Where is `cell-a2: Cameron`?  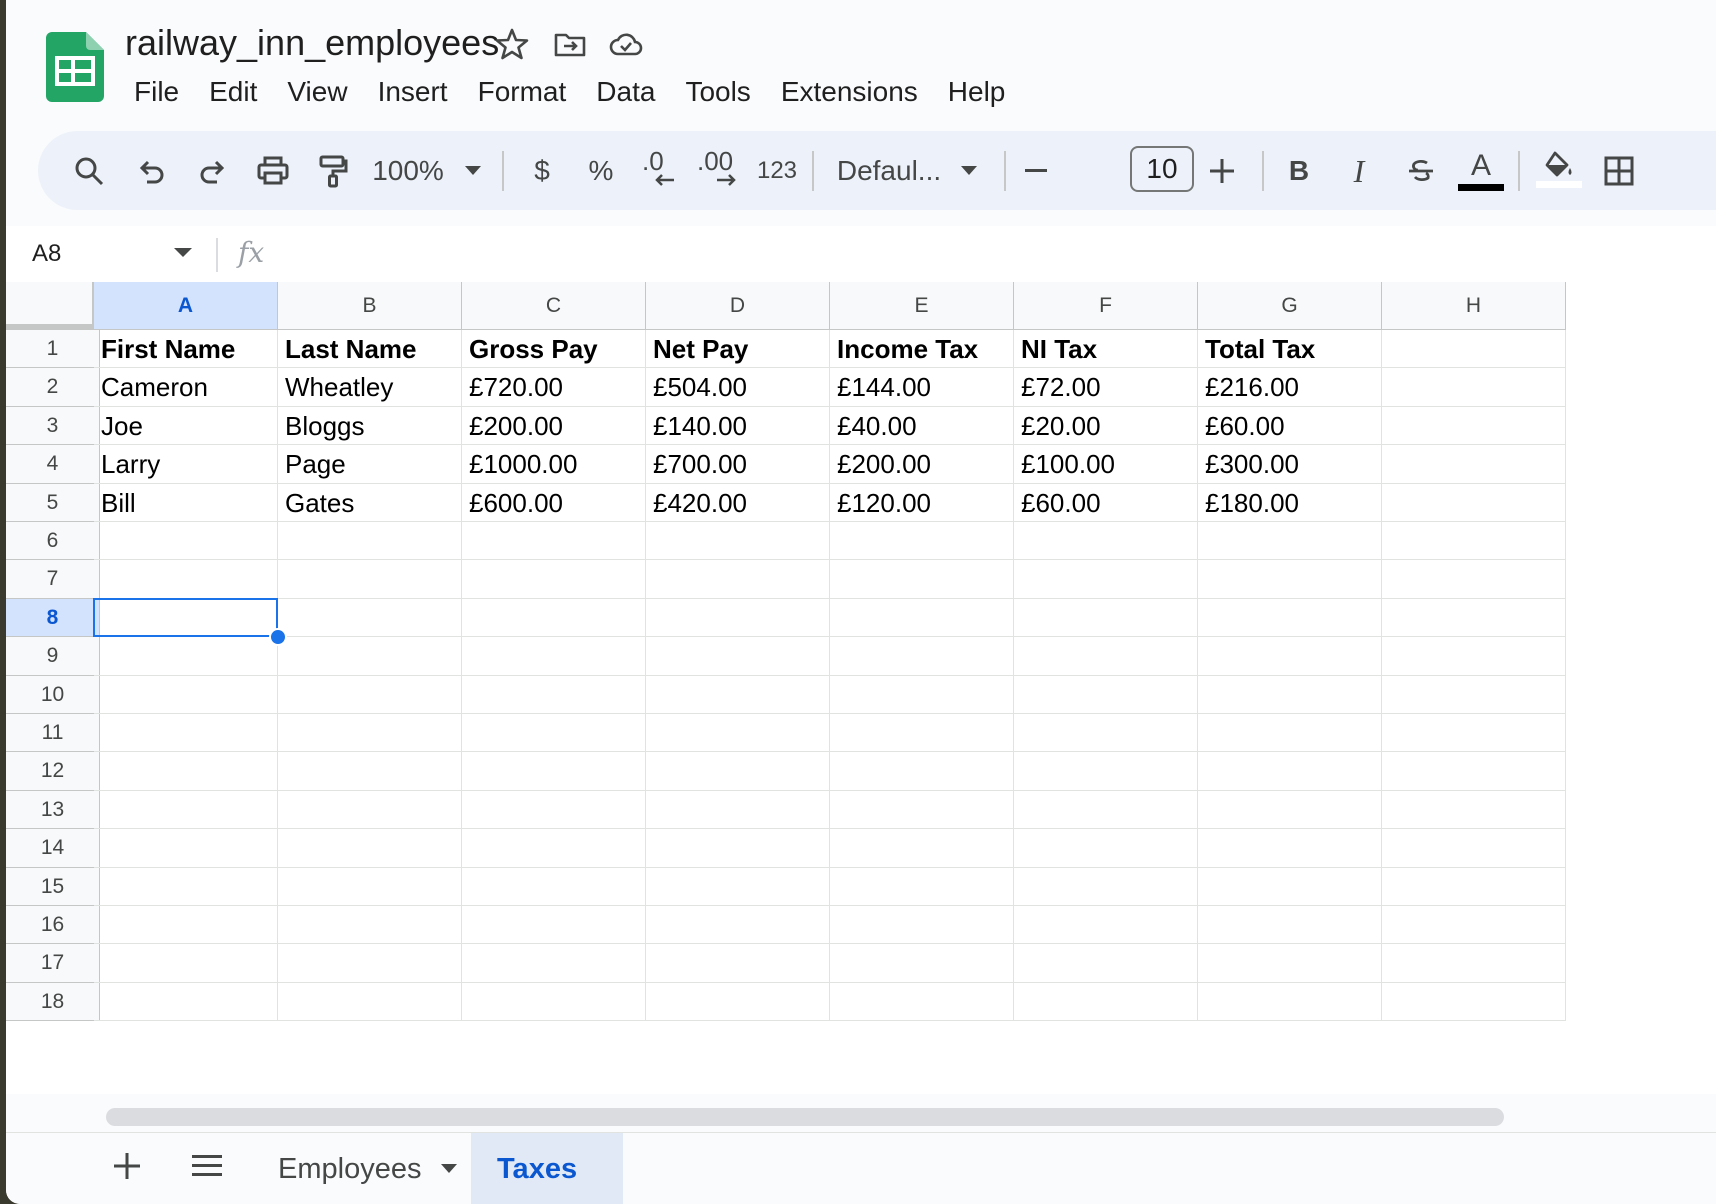
cell-a2: Cameron is located at coordinates (186, 387).